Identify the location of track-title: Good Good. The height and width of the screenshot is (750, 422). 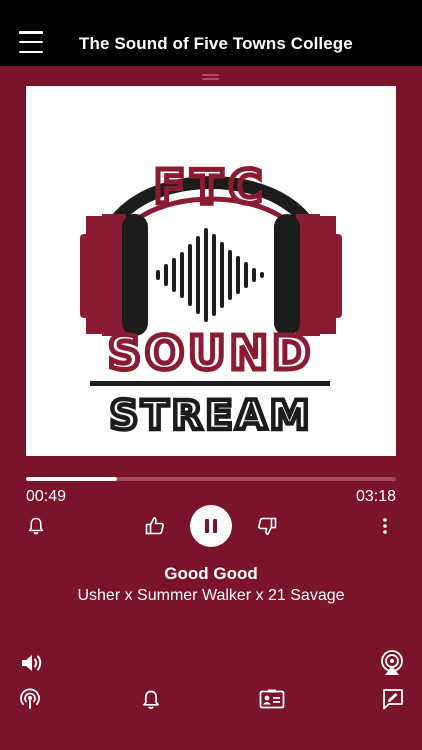
(211, 573).